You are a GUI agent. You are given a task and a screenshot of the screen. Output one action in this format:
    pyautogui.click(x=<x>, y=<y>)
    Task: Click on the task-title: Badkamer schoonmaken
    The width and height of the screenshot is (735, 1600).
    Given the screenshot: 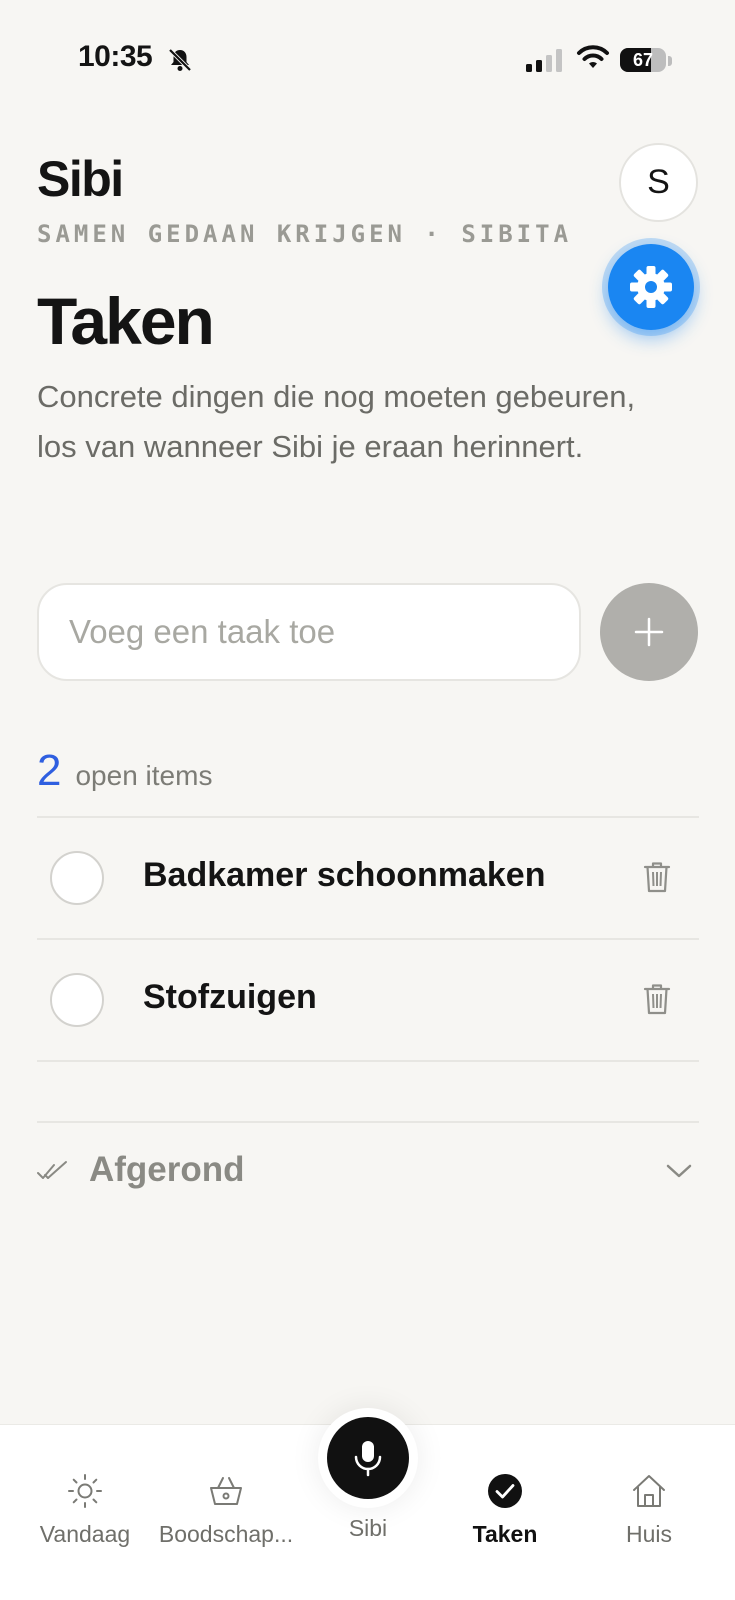 What is the action you would take?
    pyautogui.click(x=344, y=875)
    